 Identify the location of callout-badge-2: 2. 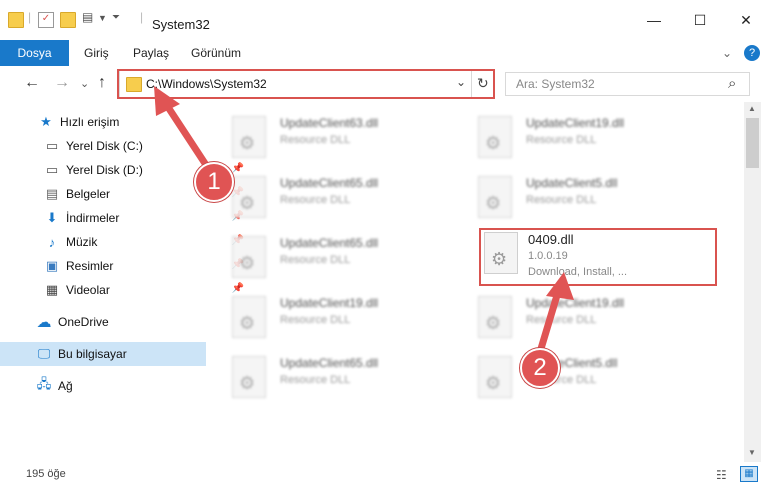
(540, 368).